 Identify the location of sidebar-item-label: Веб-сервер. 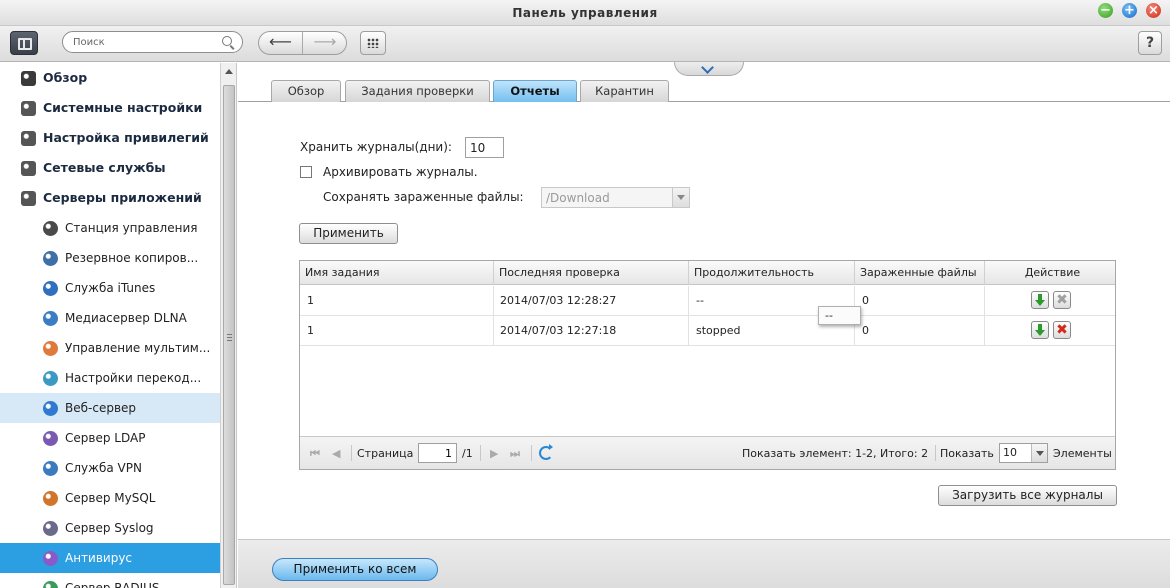
(101, 408).